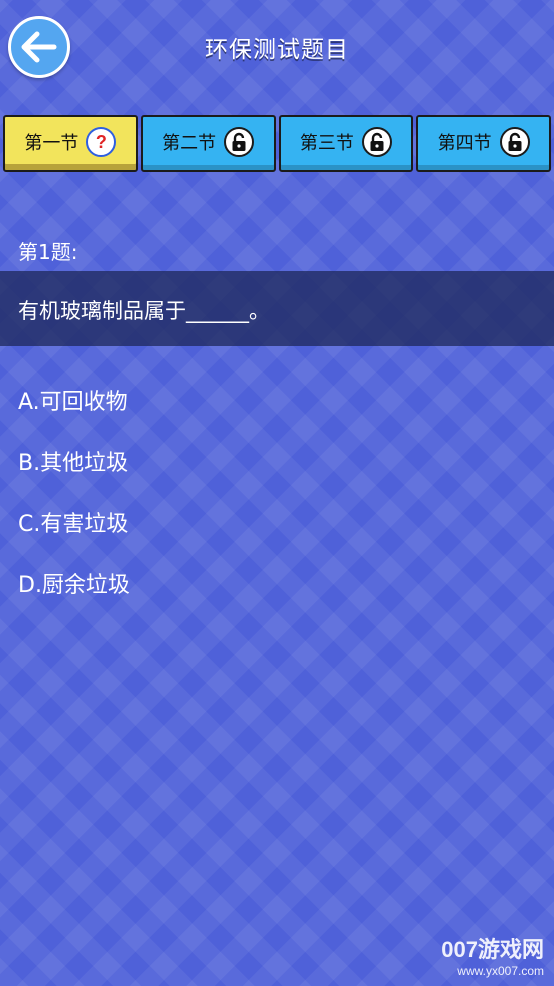 The height and width of the screenshot is (986, 554). I want to click on tab-label: 第四节, so click(464, 143).